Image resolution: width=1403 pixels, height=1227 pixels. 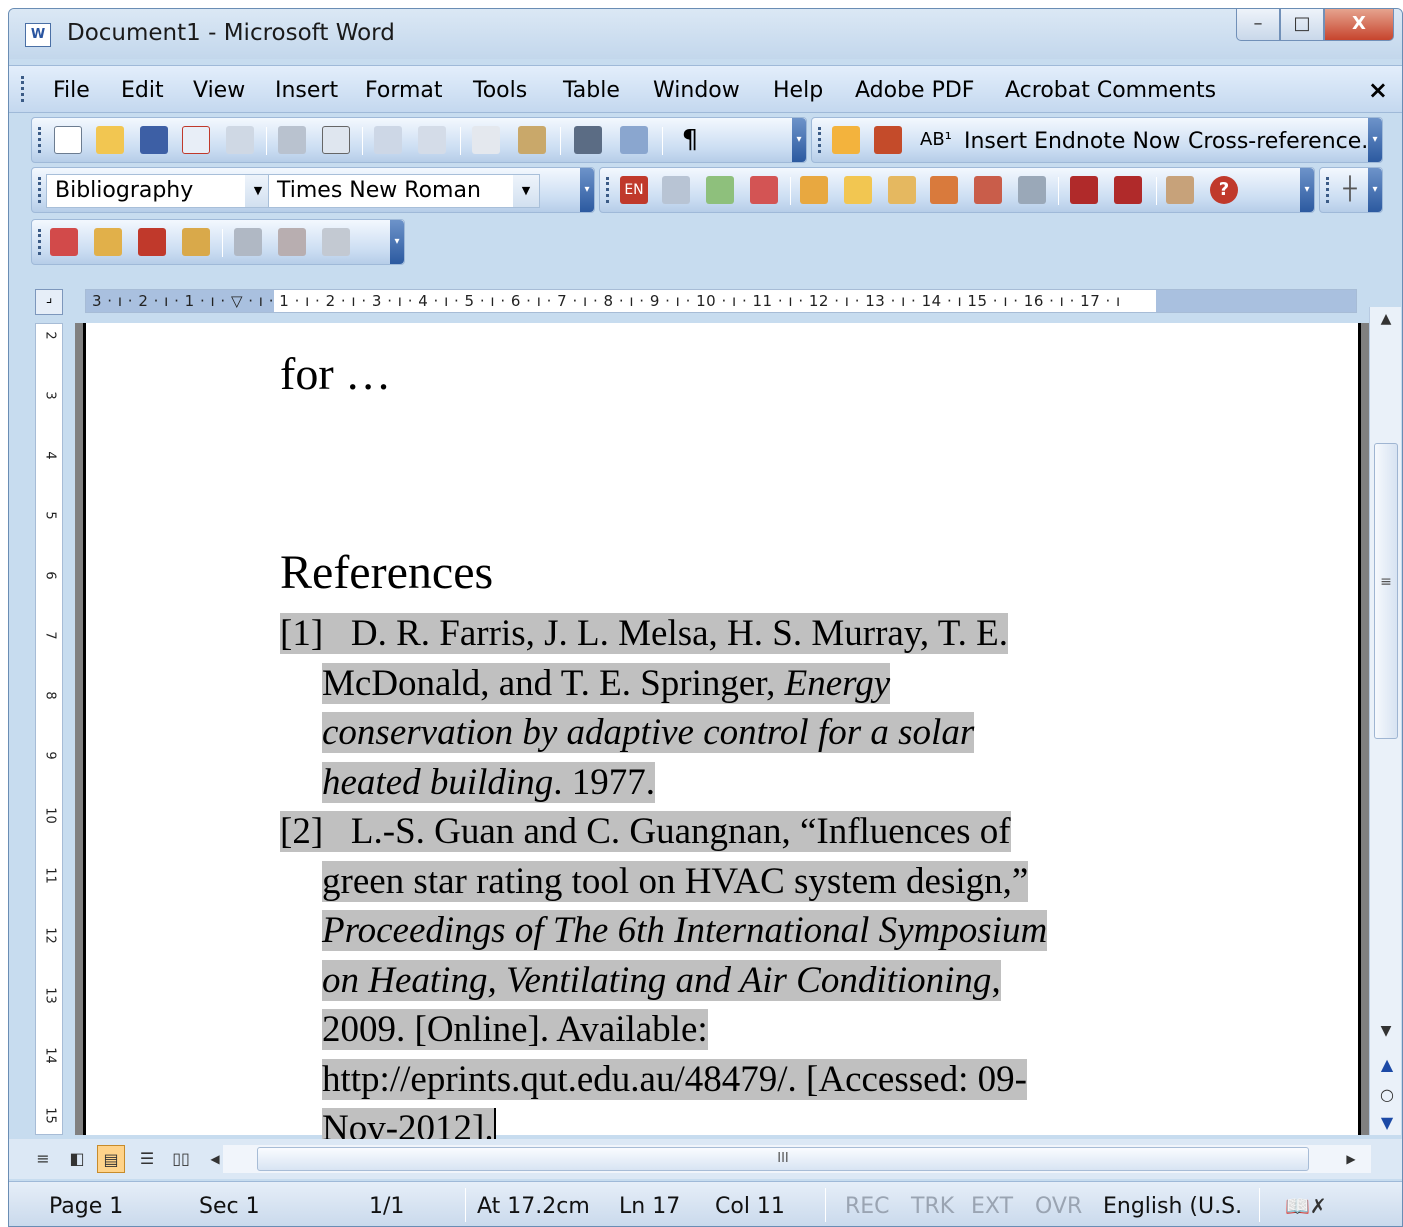 What do you see at coordinates (248, 242) in the screenshot?
I see `refresh-icon` at bounding box center [248, 242].